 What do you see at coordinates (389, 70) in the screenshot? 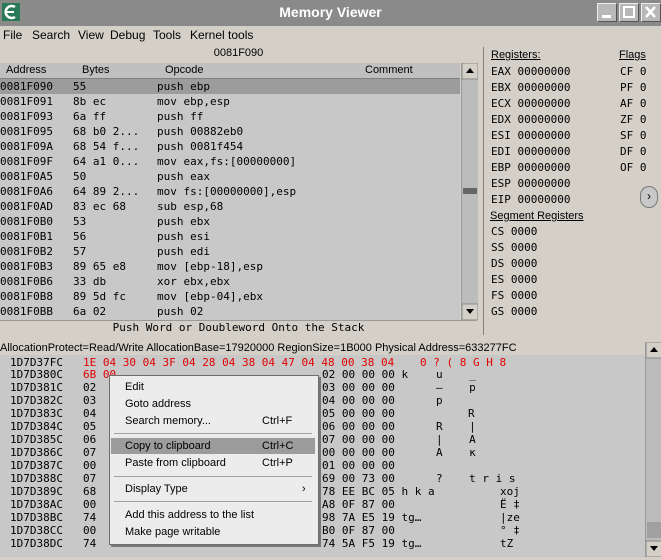
I see `column-comment: Comment` at bounding box center [389, 70].